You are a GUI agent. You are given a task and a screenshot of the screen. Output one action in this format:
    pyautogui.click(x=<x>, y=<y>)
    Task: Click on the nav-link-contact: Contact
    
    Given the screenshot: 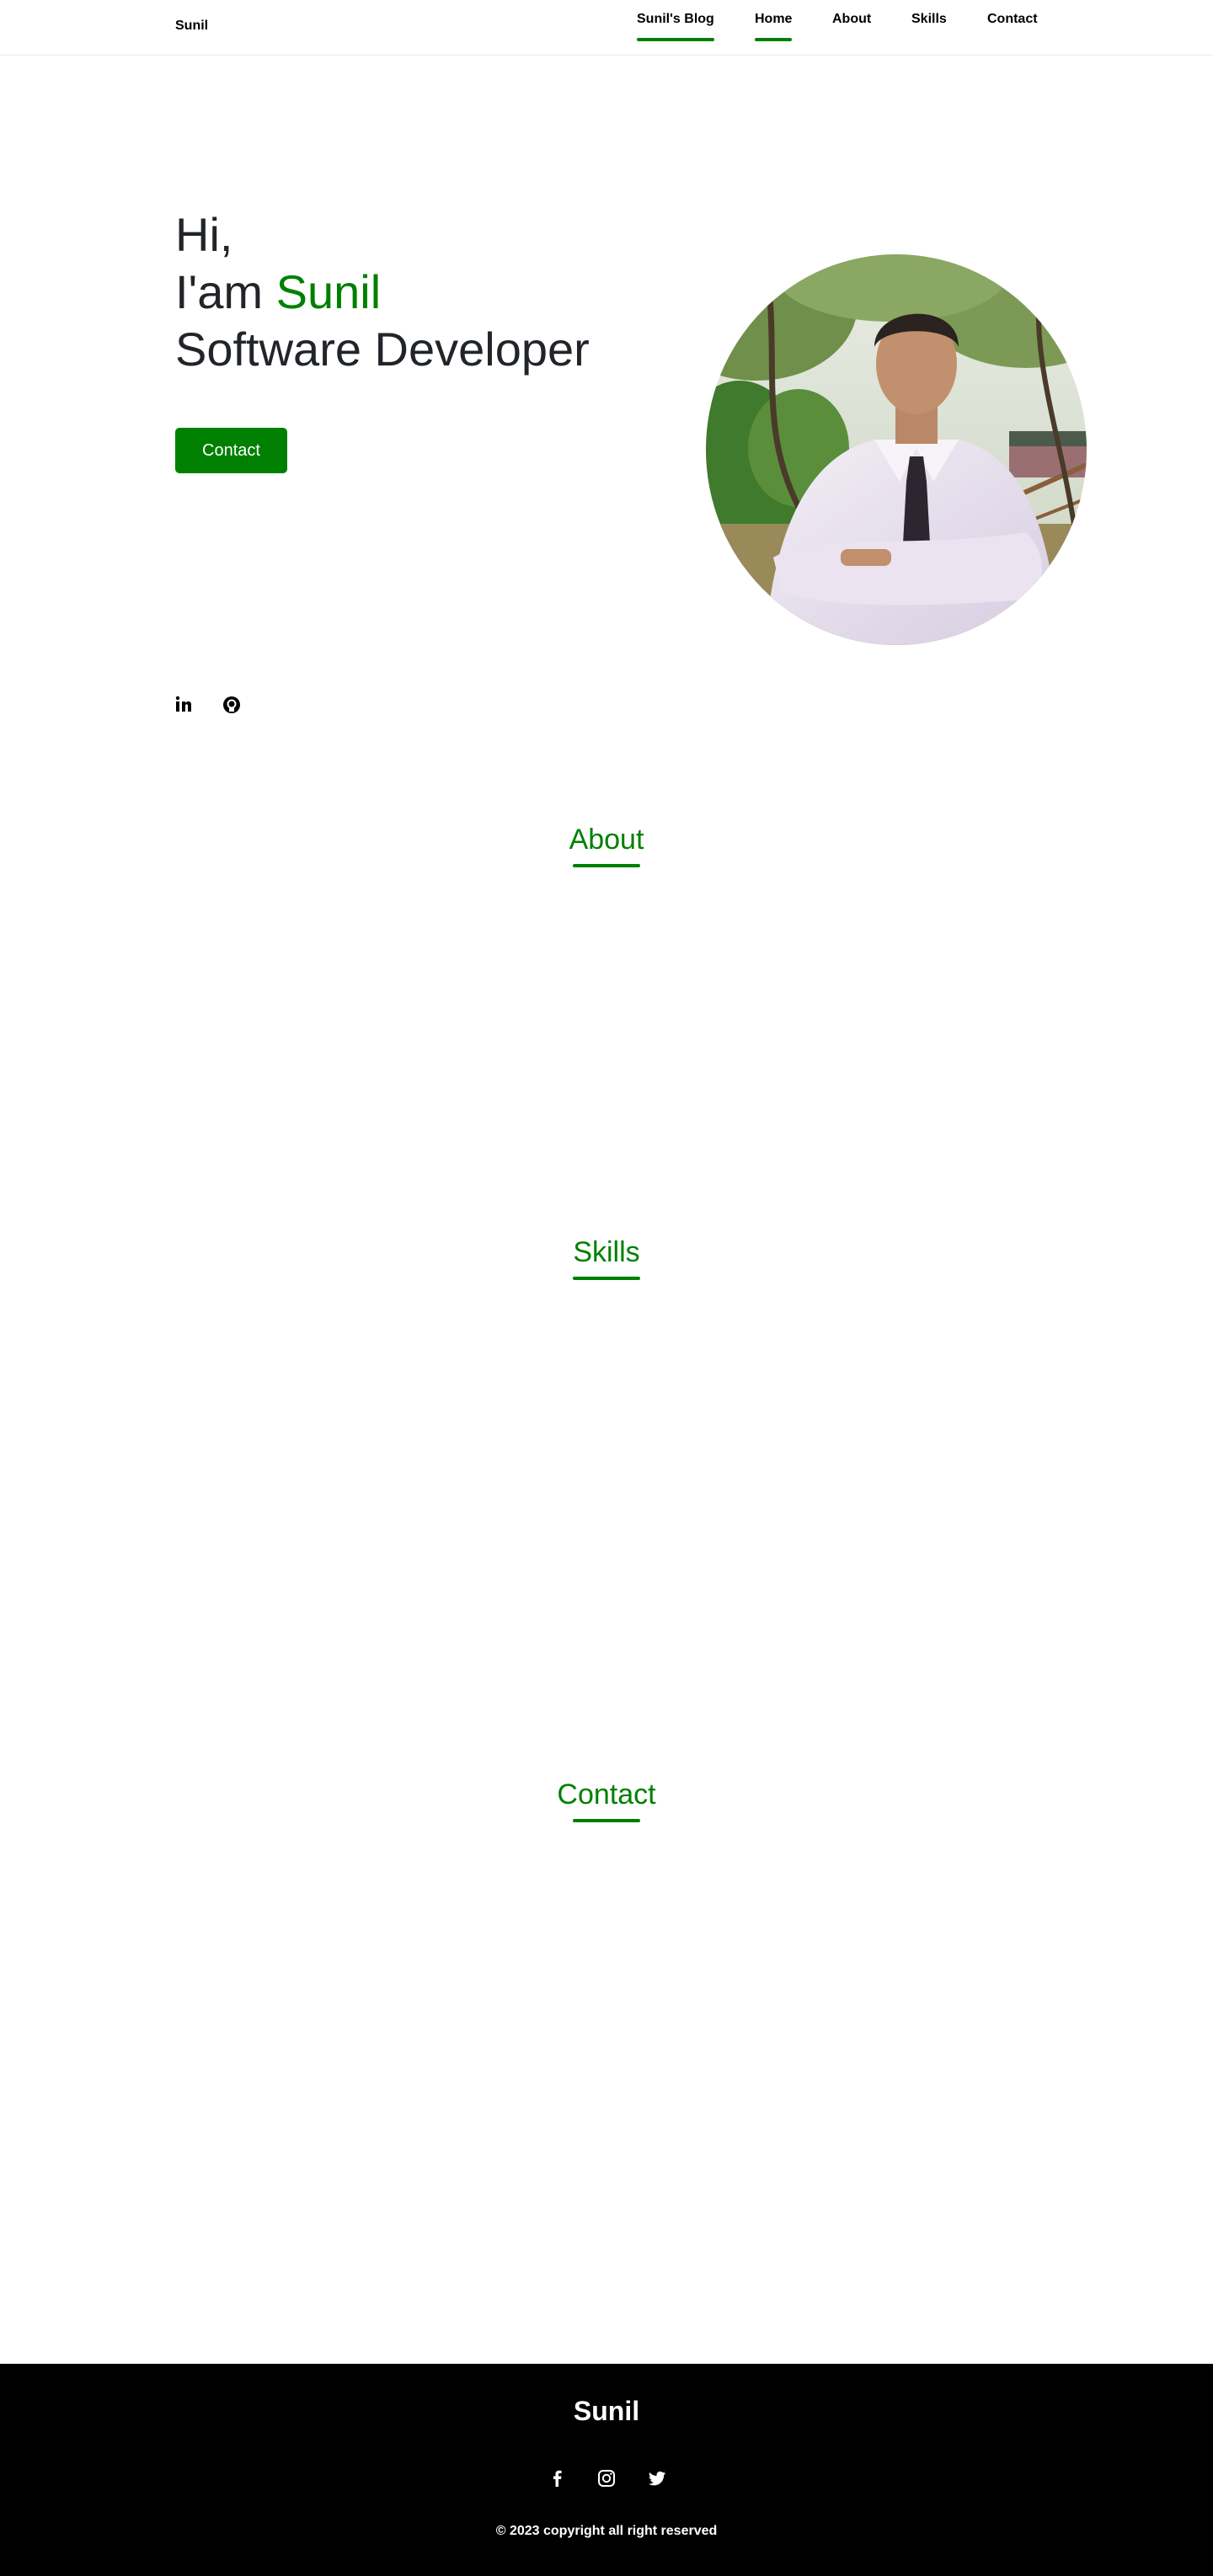 What is the action you would take?
    pyautogui.click(x=1012, y=27)
    